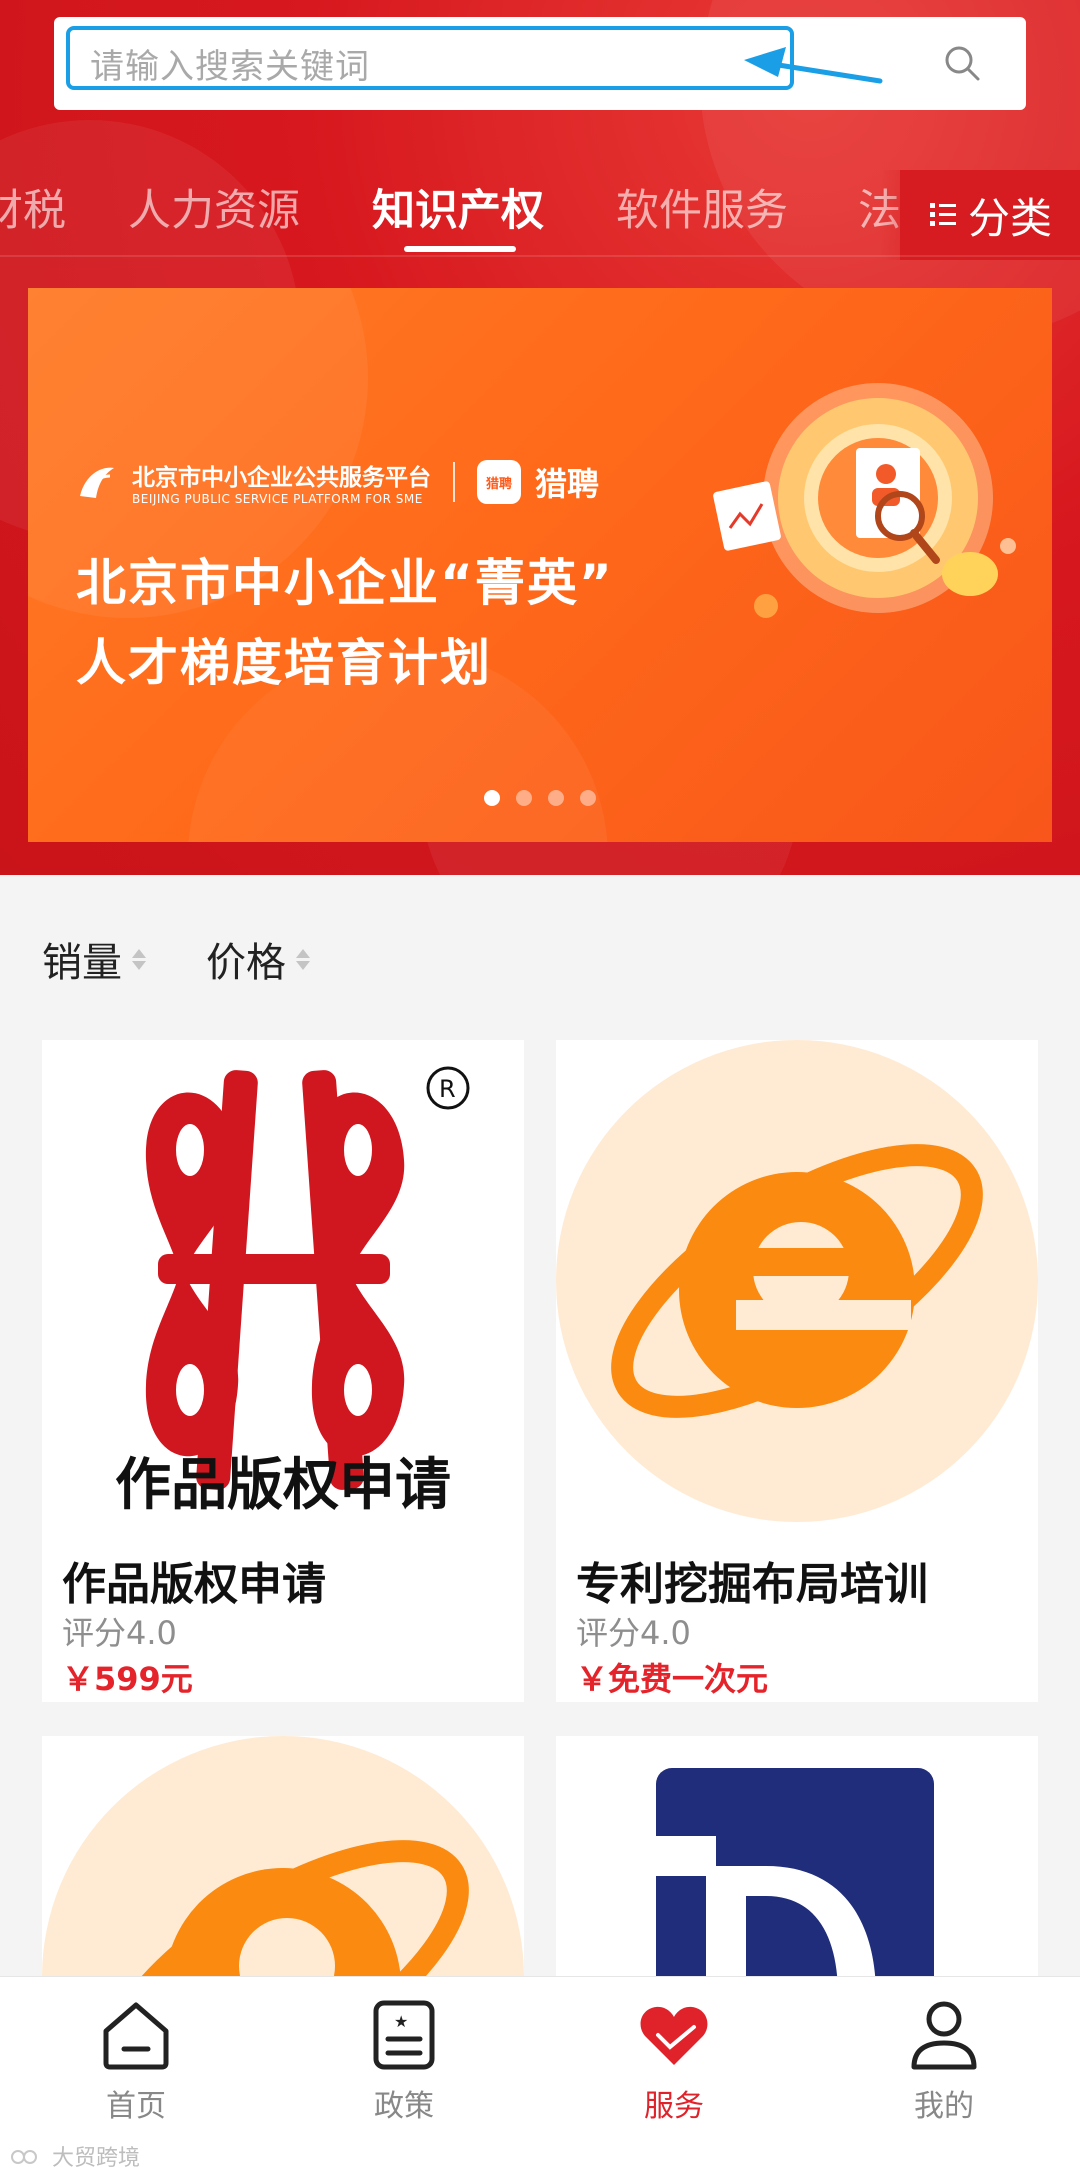  I want to click on tabbar-label: 我的, so click(944, 2106).